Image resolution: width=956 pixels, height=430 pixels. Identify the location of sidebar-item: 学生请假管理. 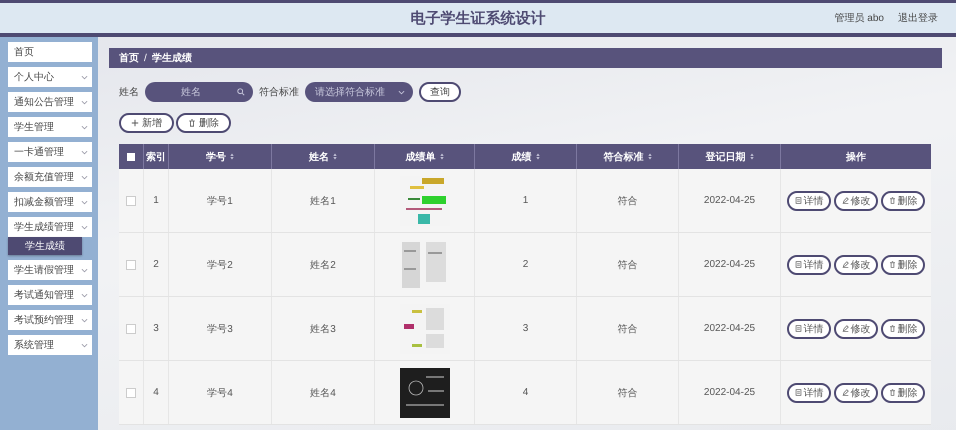
(50, 270).